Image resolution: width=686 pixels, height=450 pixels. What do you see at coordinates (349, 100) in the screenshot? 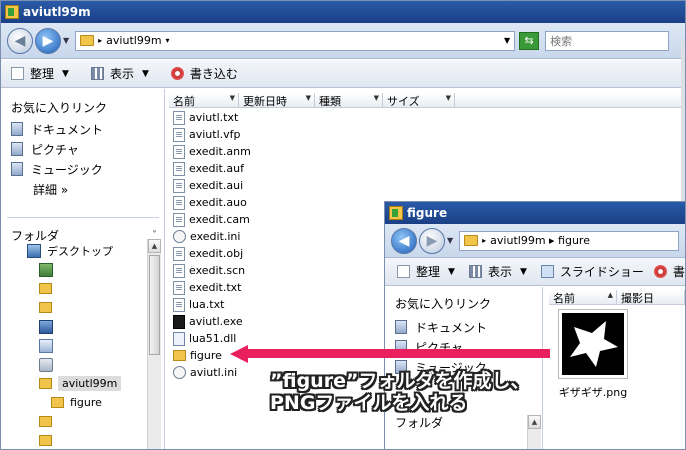
I see `column-type: 種類 ▼` at bounding box center [349, 100].